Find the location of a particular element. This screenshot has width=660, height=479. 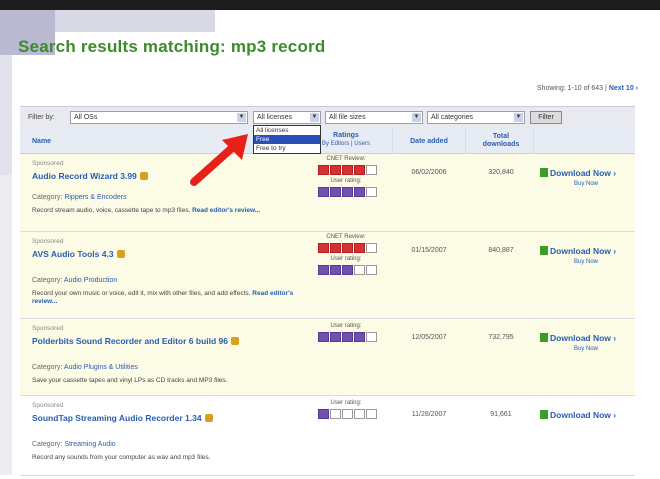

category-select: All categories ▼ is located at coordinates (476, 117).